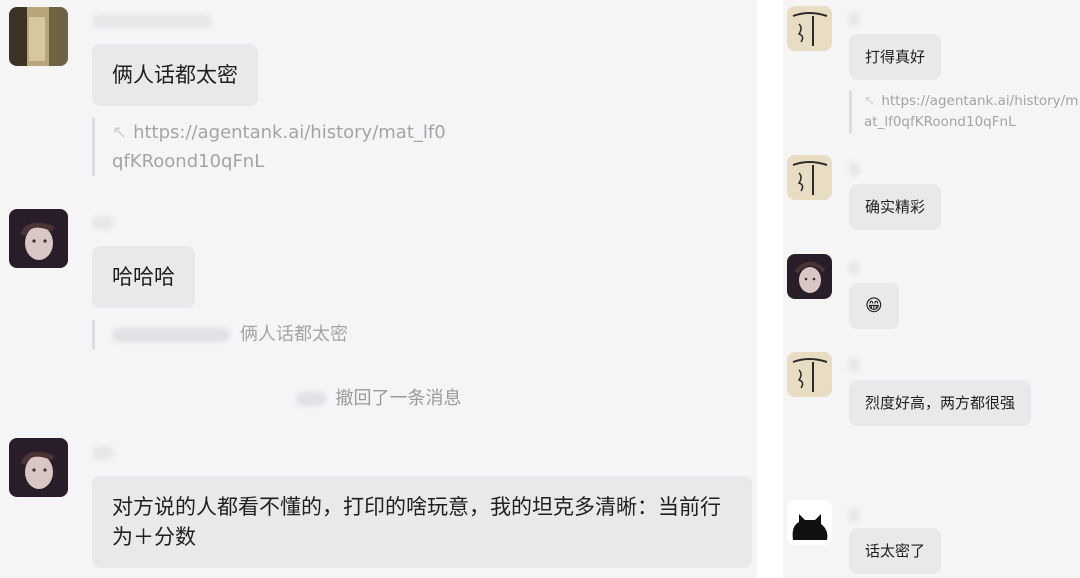  What do you see at coordinates (294, 334) in the screenshot?
I see `quote-text: 俩人话都太密` at bounding box center [294, 334].